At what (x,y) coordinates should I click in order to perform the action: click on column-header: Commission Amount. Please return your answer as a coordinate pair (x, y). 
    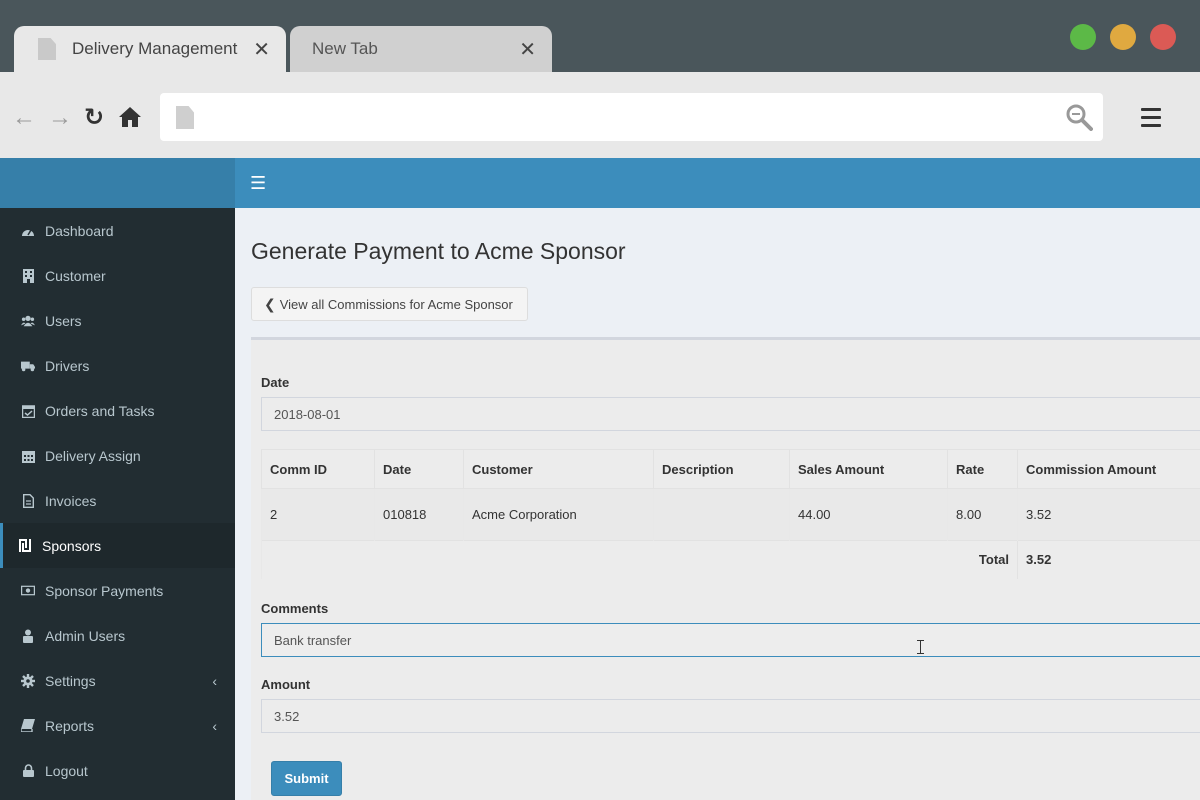
    Looking at the image, I should click on (1108, 469).